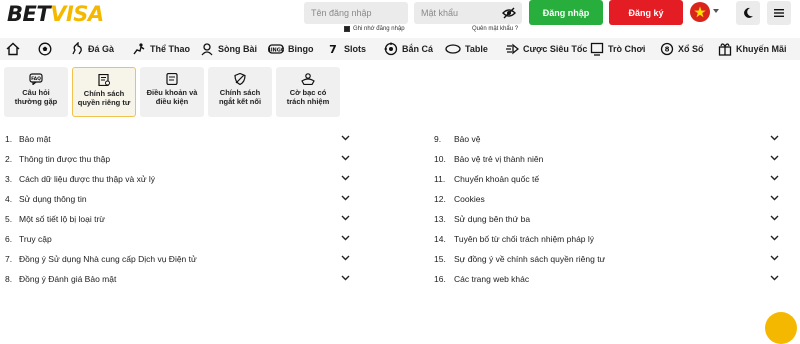 The width and height of the screenshot is (800, 344). What do you see at coordinates (781, 328) in the screenshot?
I see `support-chat-button` at bounding box center [781, 328].